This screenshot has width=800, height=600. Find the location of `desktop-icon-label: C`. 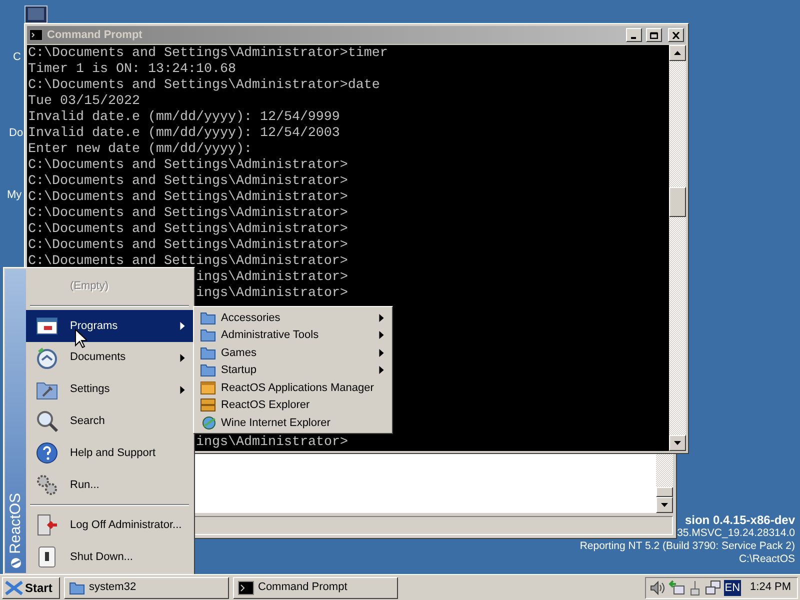

desktop-icon-label: C is located at coordinates (17, 57).